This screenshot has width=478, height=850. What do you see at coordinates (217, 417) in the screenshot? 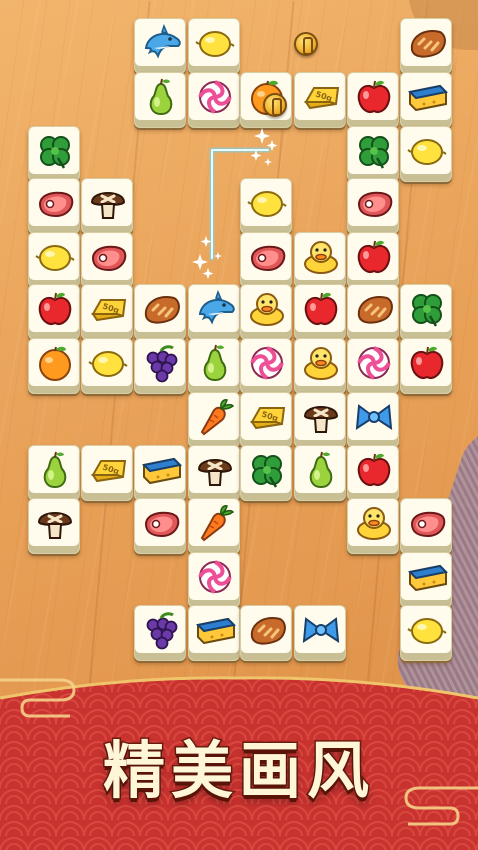
I see `carrot-icon` at bounding box center [217, 417].